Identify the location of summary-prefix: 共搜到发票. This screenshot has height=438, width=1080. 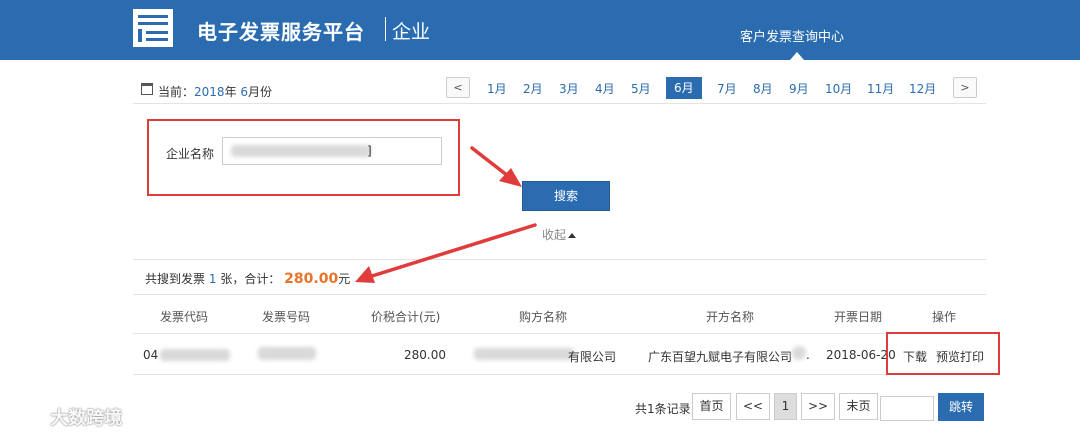
(175, 279).